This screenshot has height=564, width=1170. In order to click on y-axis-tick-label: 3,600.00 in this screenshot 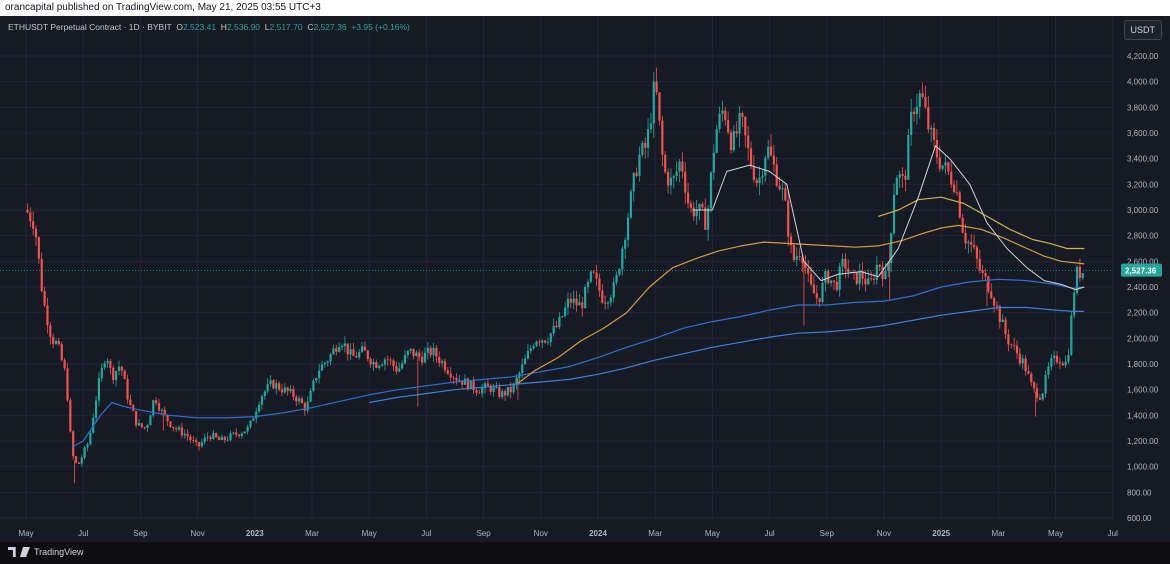, I will do `click(1143, 133)`.